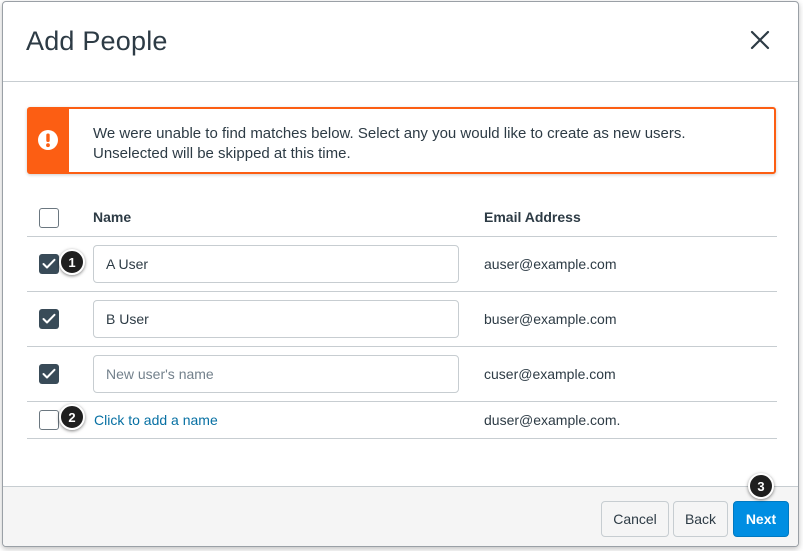  I want to click on close-icon, so click(760, 40).